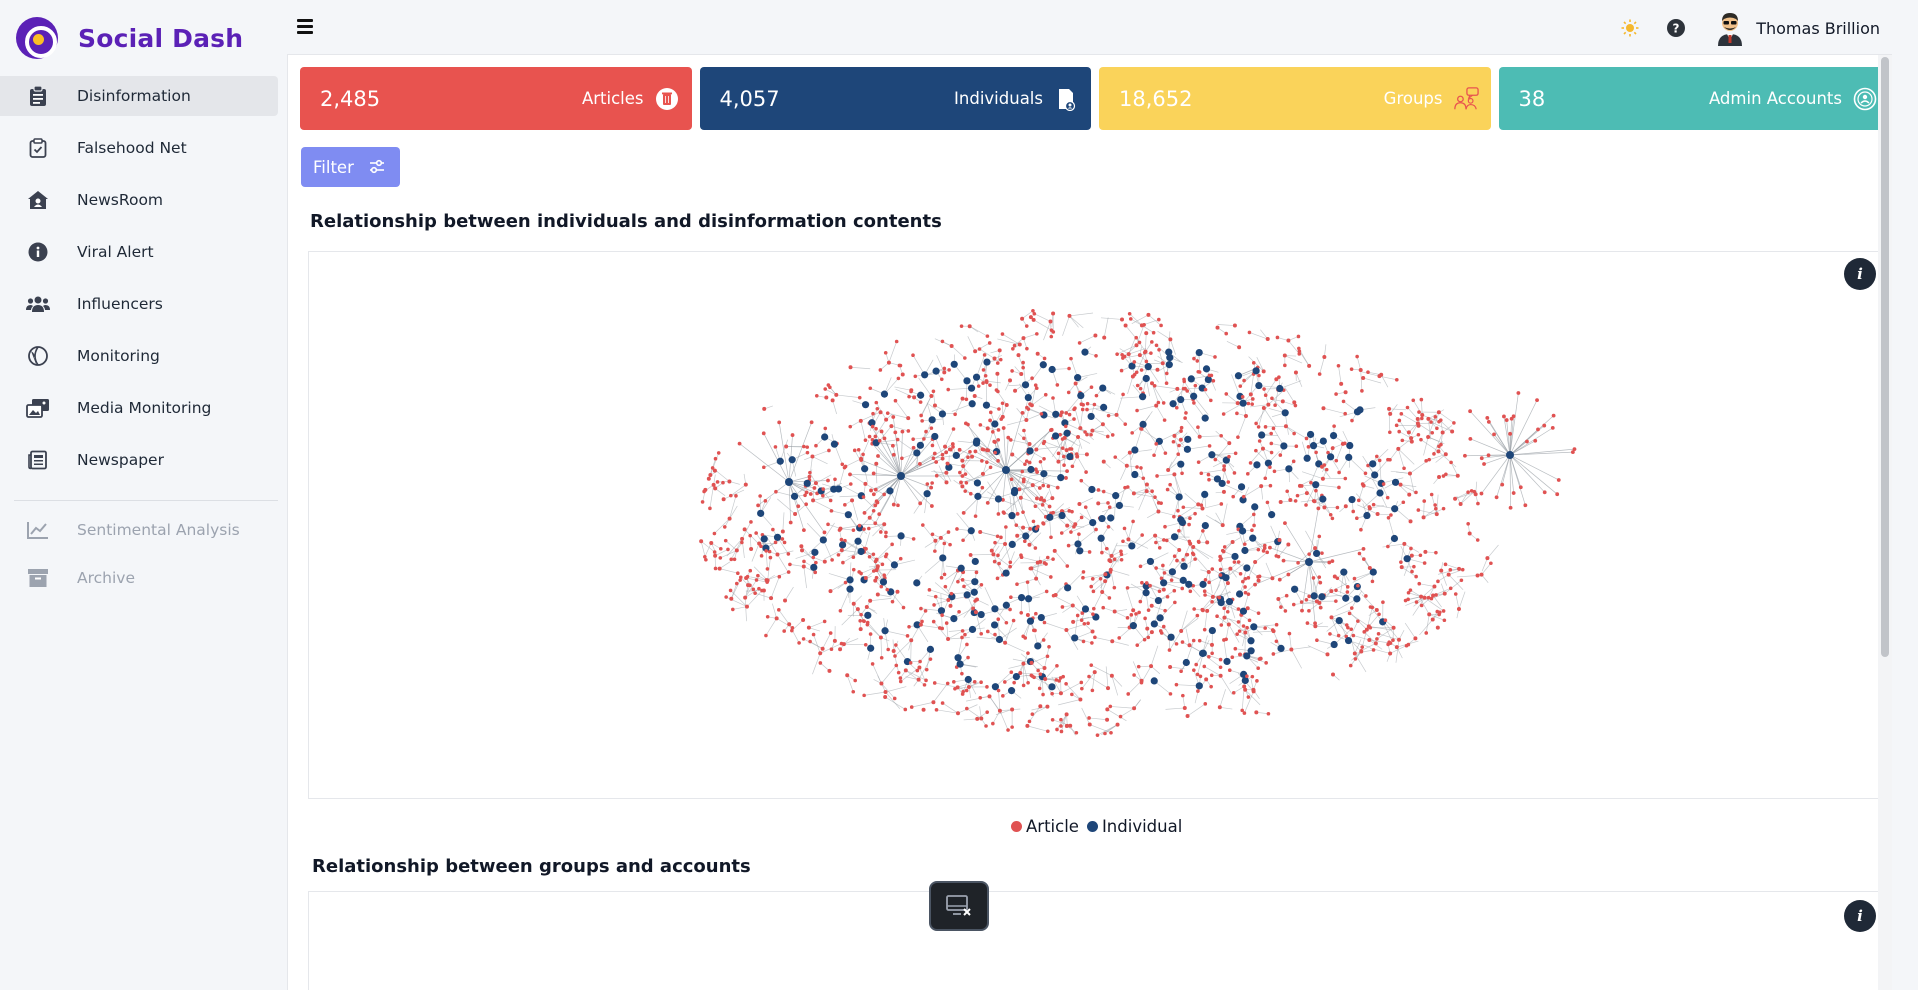 The height and width of the screenshot is (990, 1918). I want to click on info-icon: i, so click(1860, 916).